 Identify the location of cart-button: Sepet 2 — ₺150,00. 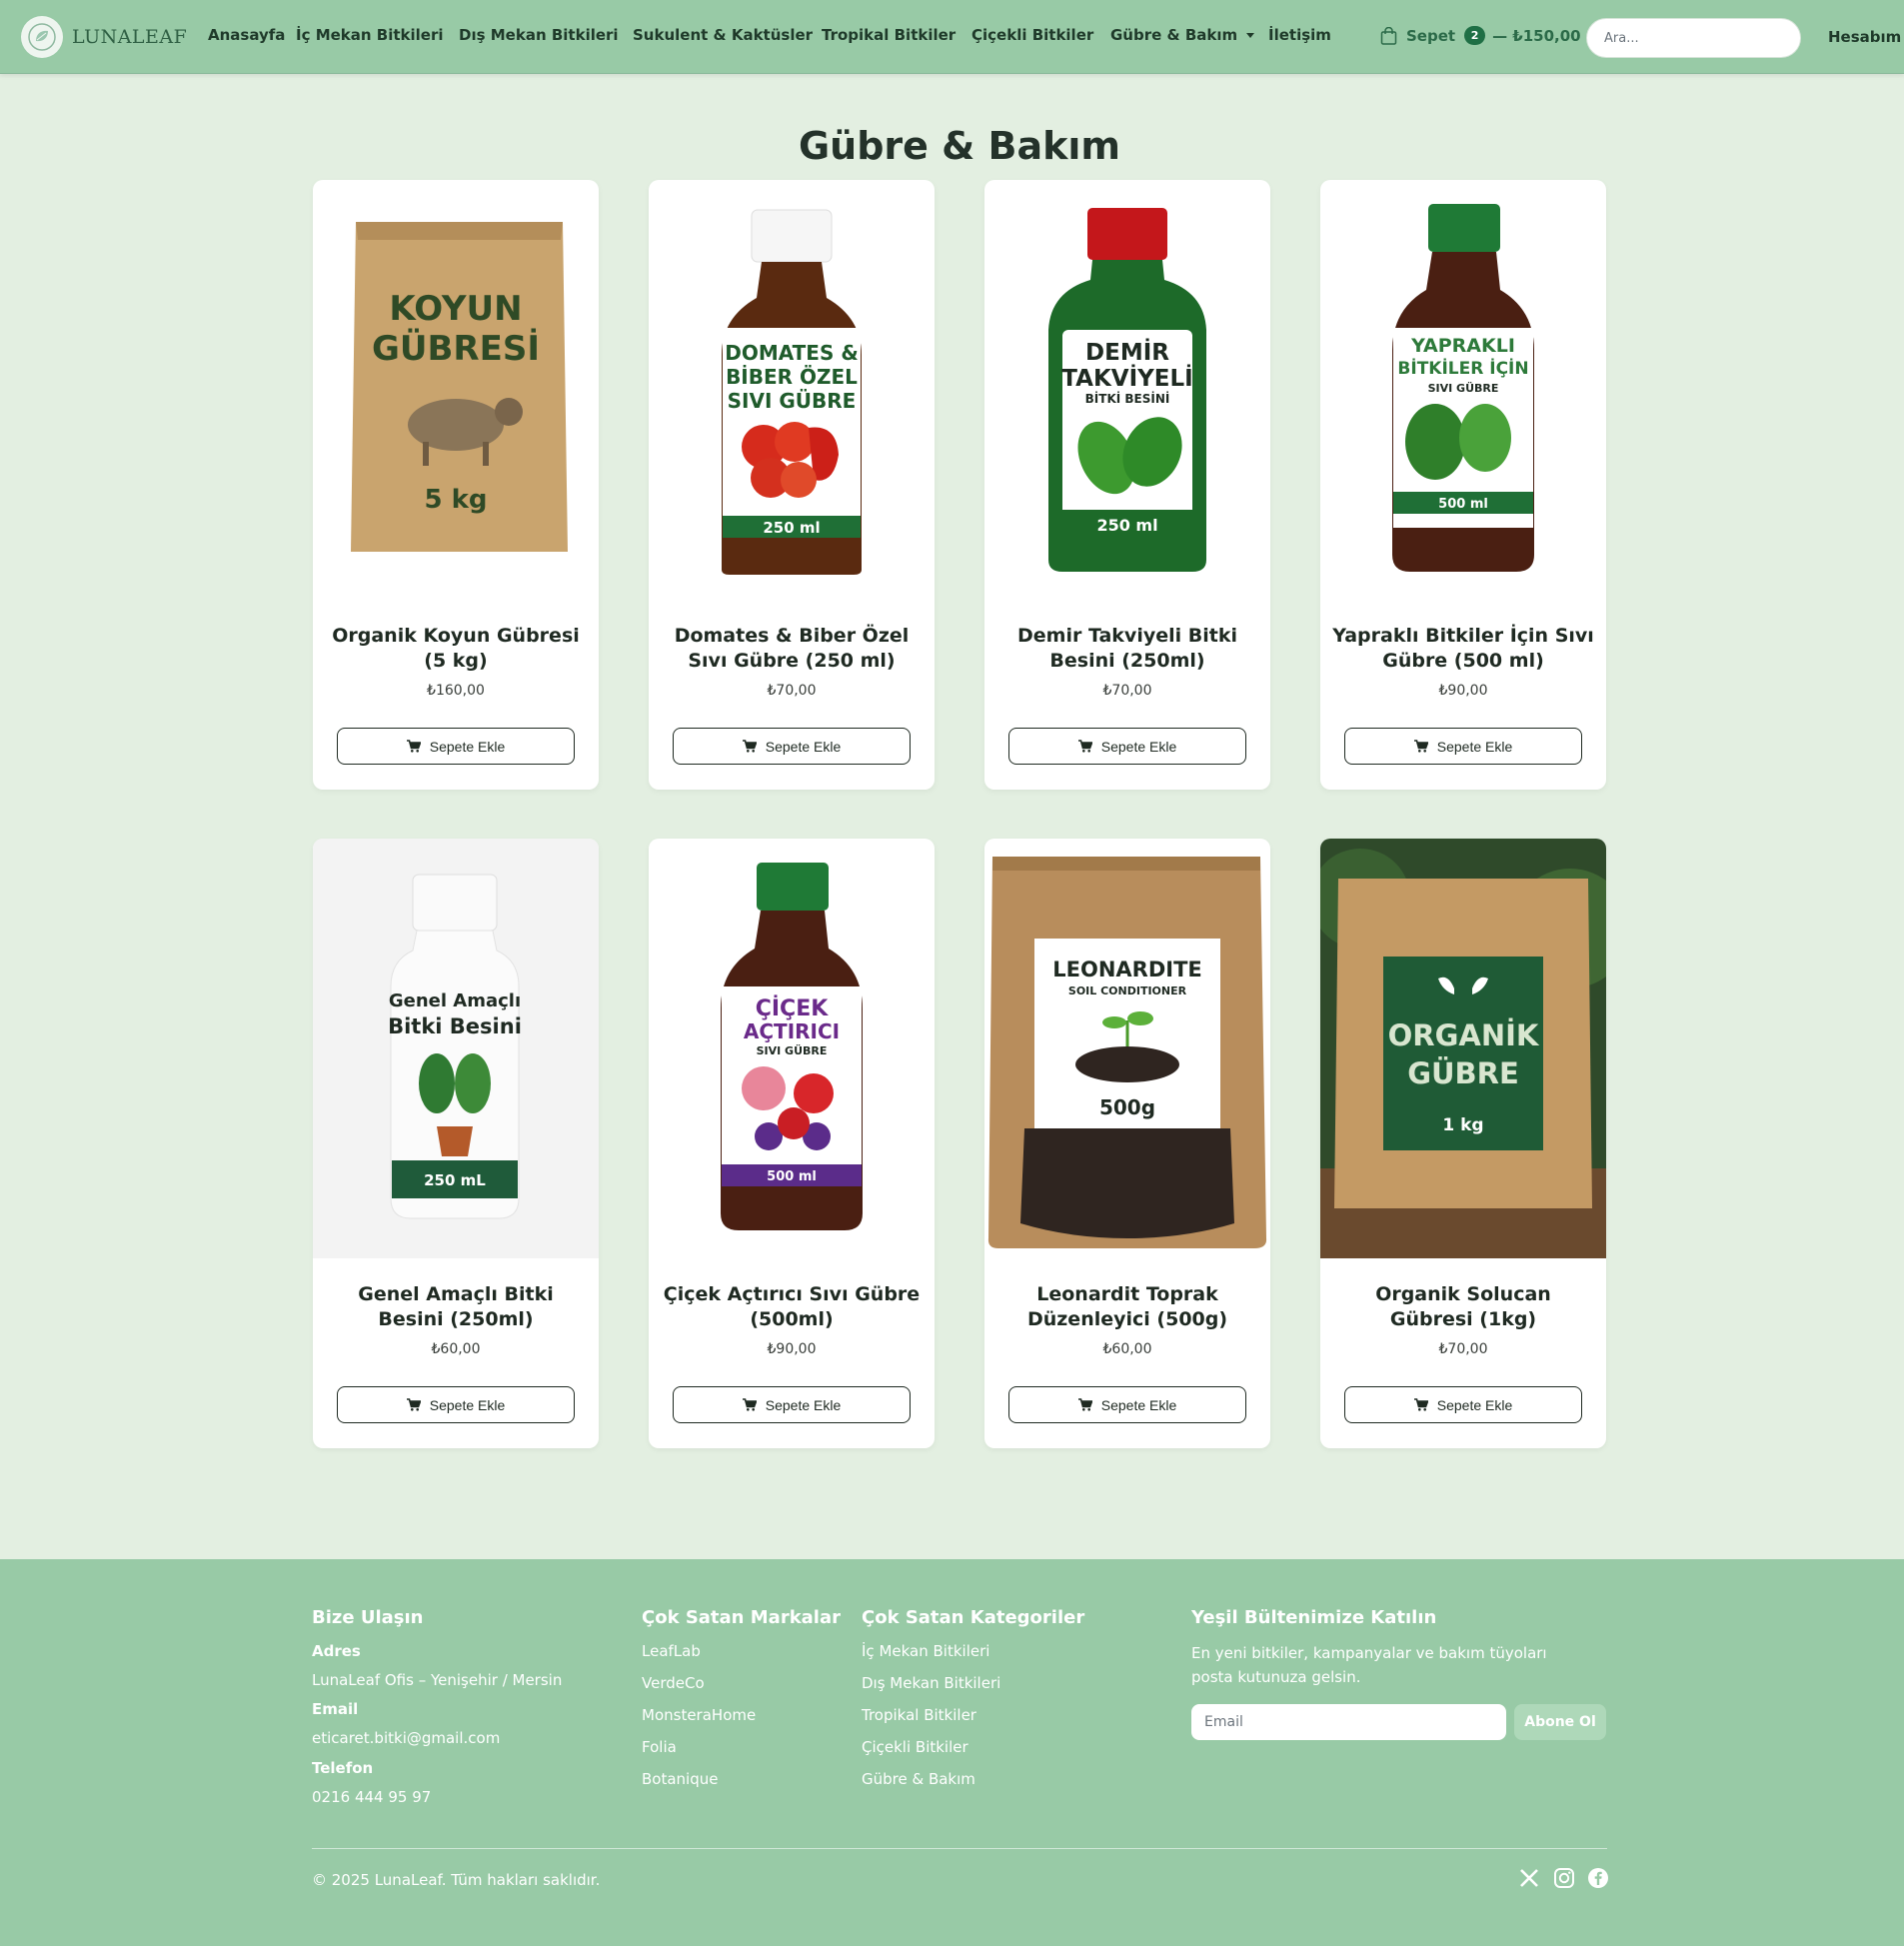
(1480, 35).